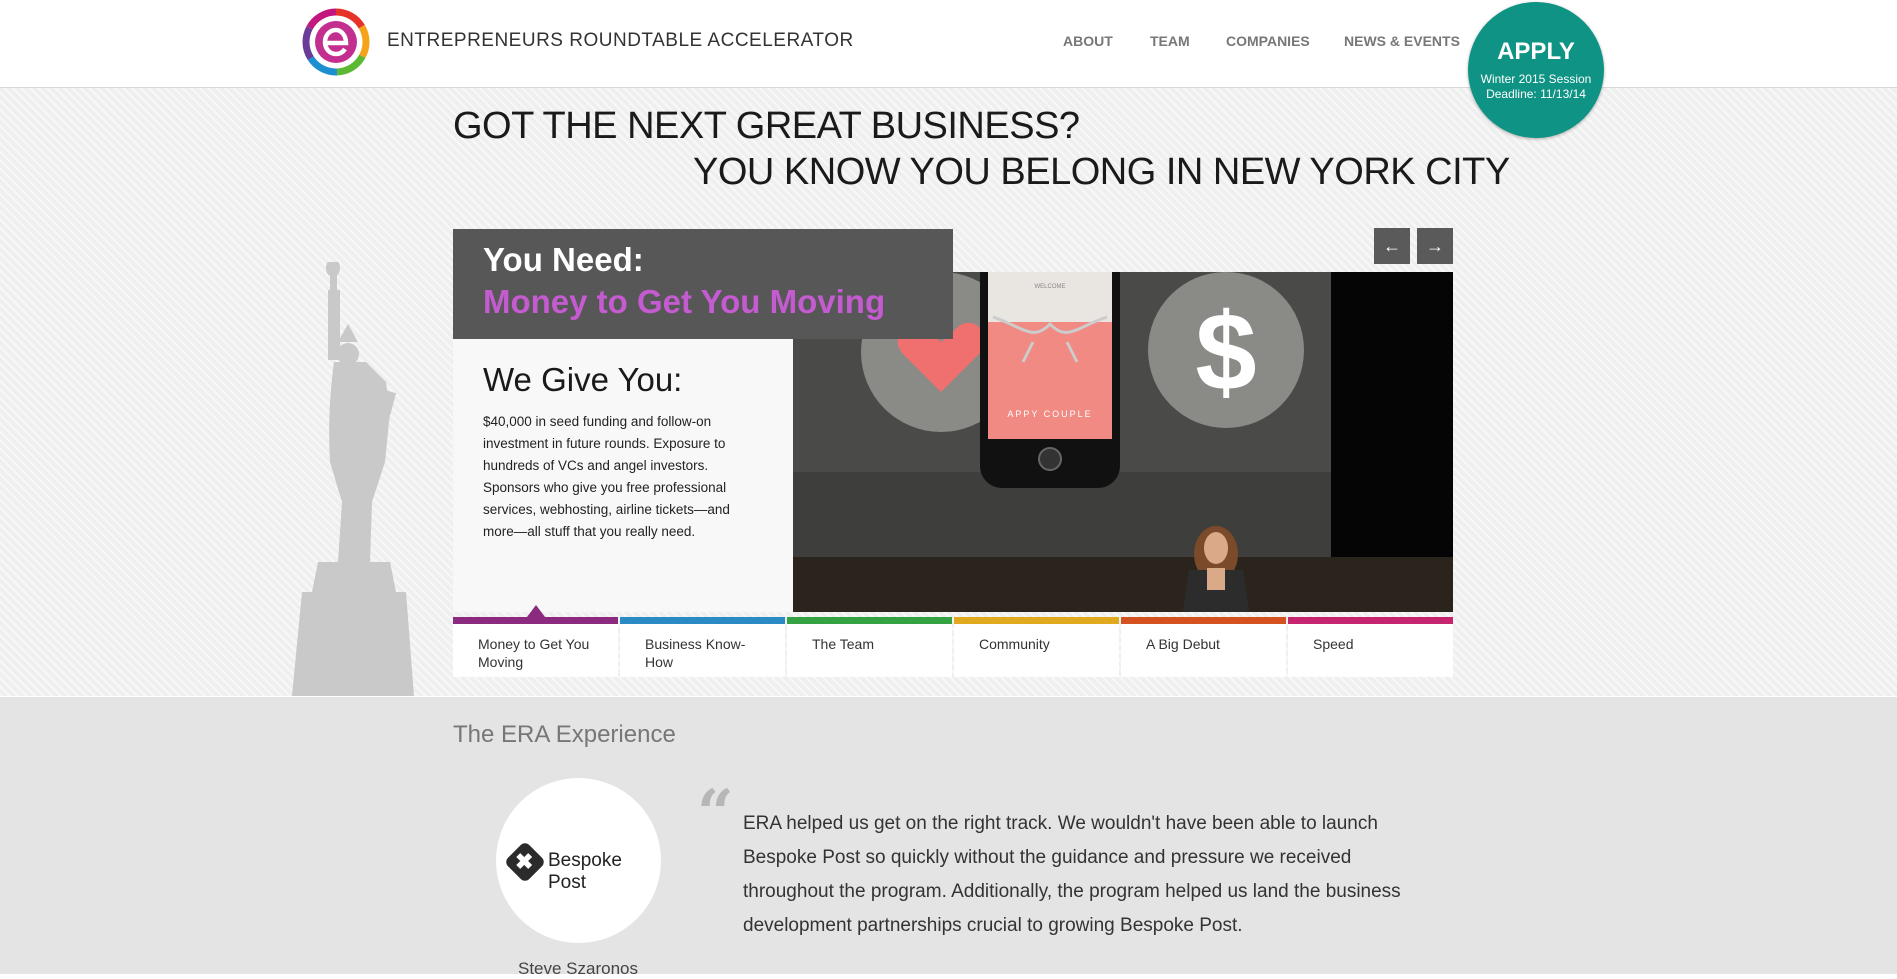 The width and height of the screenshot is (1897, 979). I want to click on tab-money: Money to Get You Moving, so click(535, 647).